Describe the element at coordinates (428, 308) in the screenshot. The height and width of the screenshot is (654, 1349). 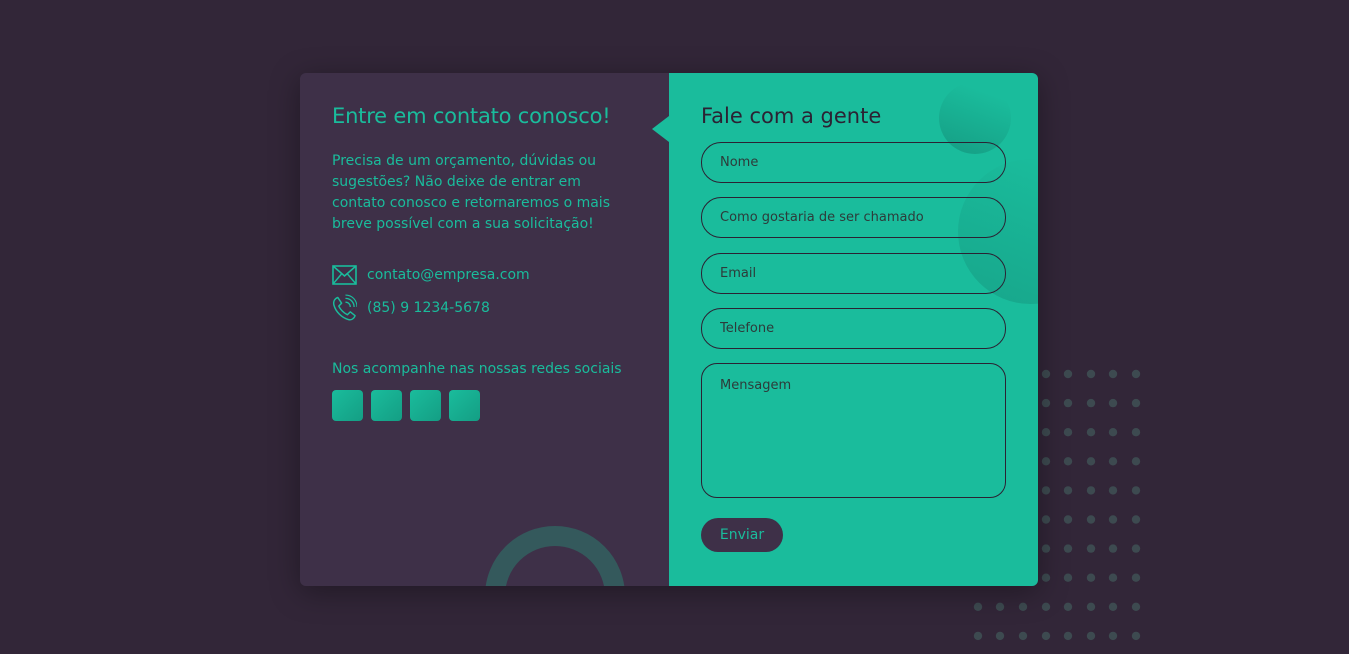
I see `phone-text: (85) 9 1234-5678` at that location.